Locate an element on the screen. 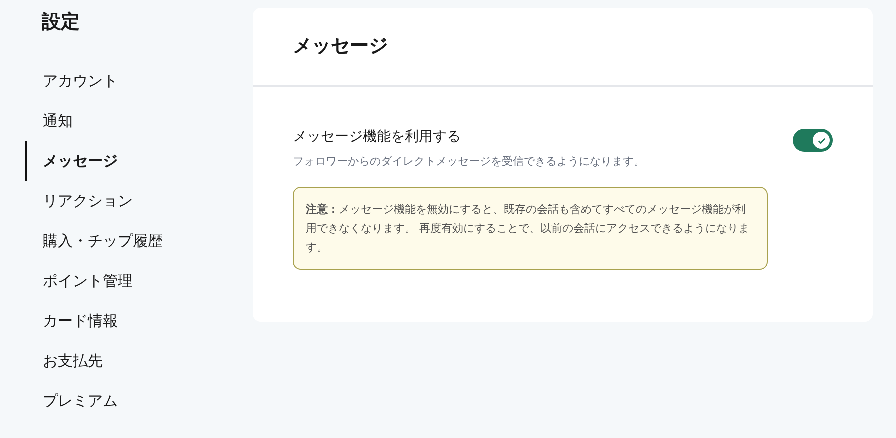 This screenshot has height=438, width=896. toggle-switch is located at coordinates (813, 140).